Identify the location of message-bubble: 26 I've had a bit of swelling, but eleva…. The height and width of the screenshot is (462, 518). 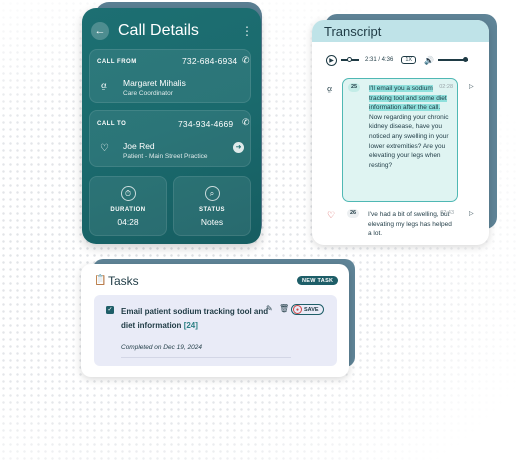
(400, 222).